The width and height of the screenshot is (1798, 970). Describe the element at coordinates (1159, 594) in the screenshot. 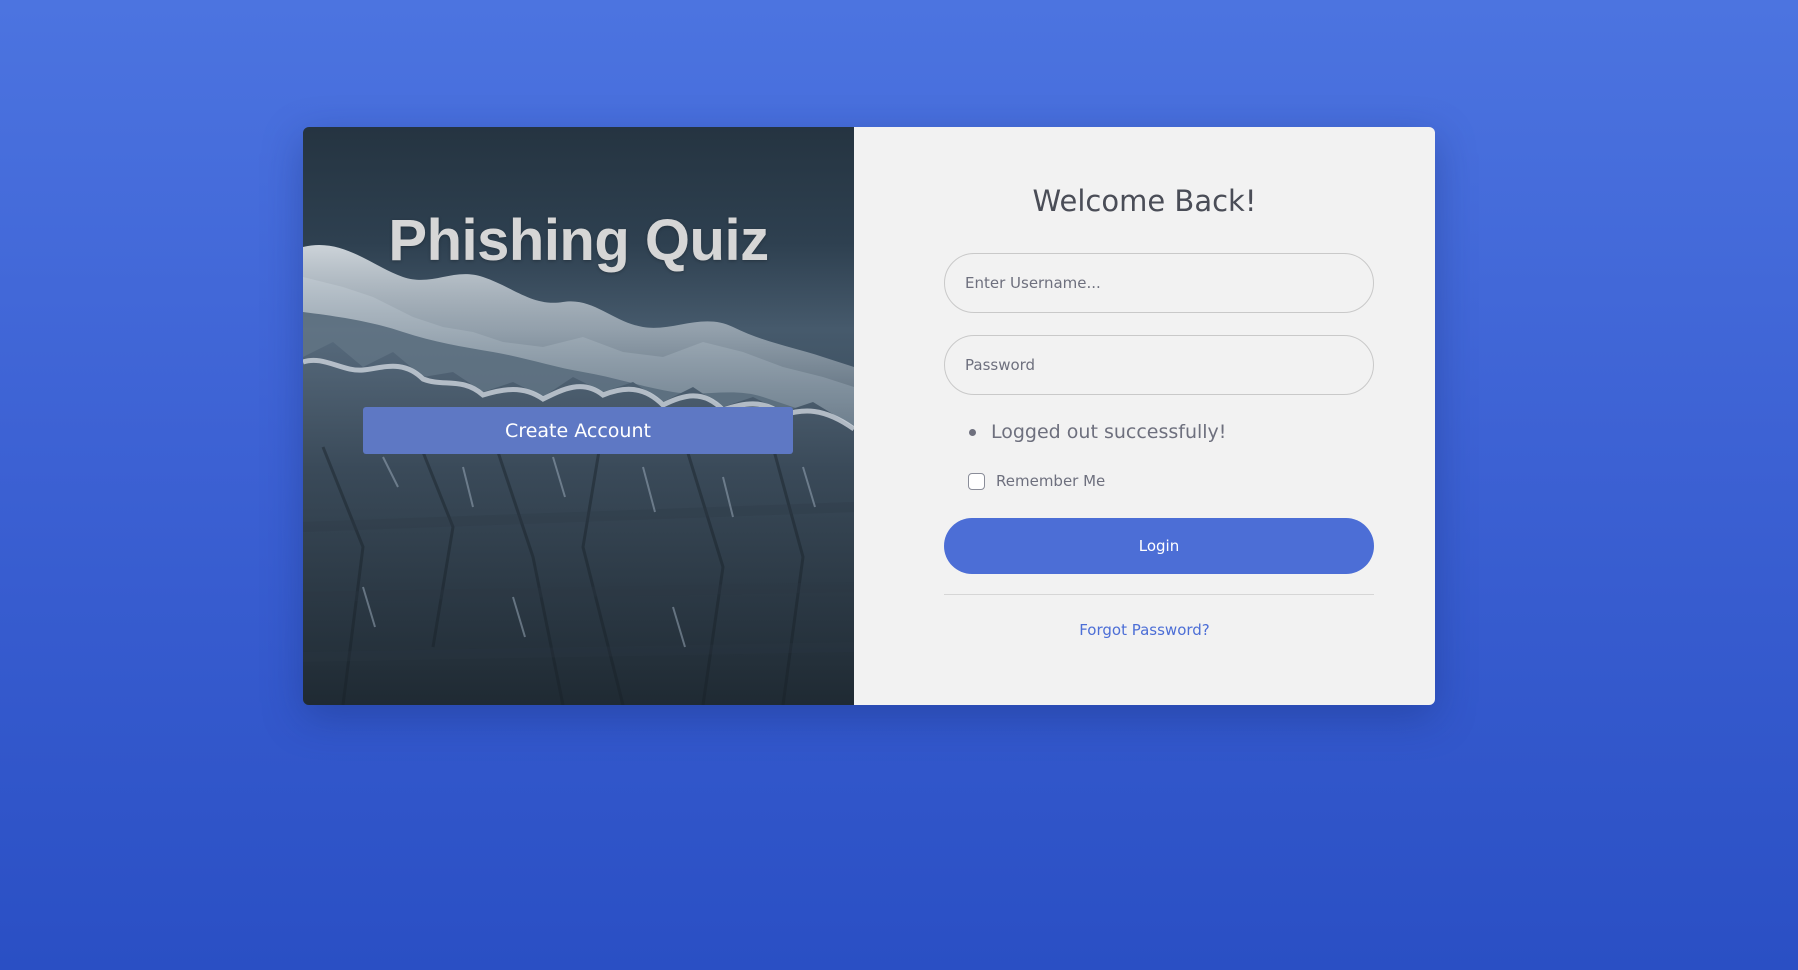

I see `divider` at that location.